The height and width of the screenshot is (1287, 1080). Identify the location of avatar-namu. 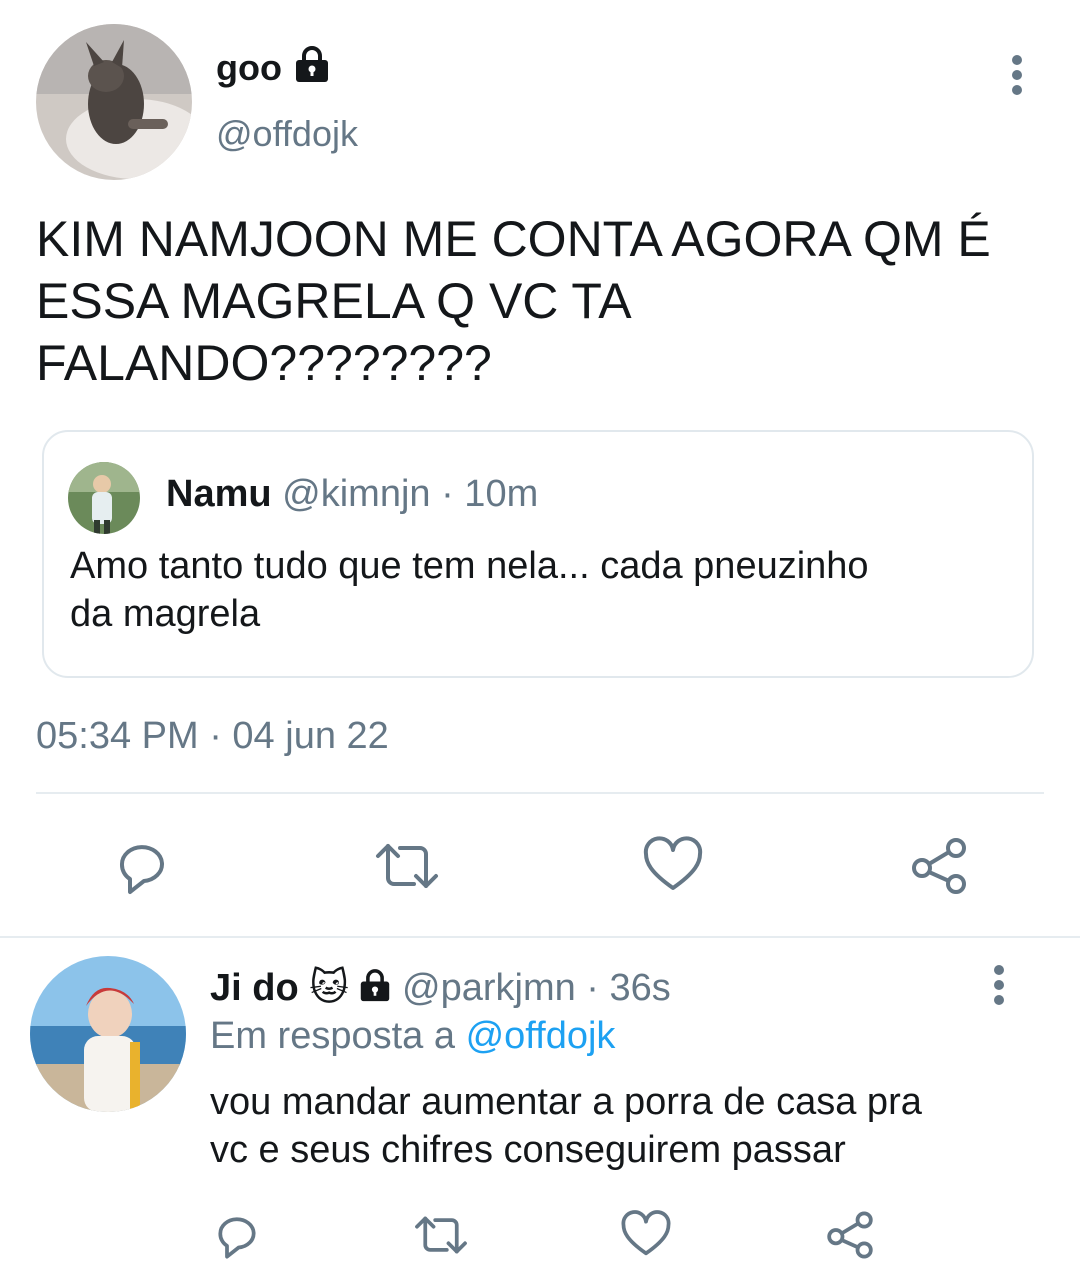
(104, 498).